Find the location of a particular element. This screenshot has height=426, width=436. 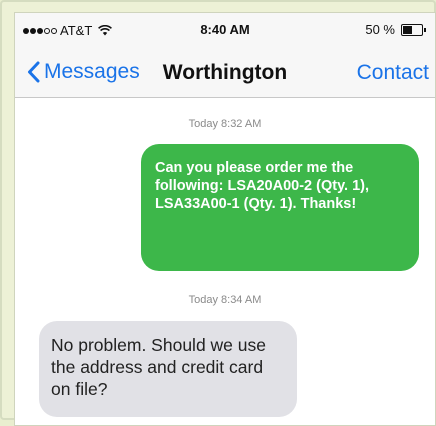

status-bar: AT&T 8:40 AM 50 % is located at coordinates (225, 30).